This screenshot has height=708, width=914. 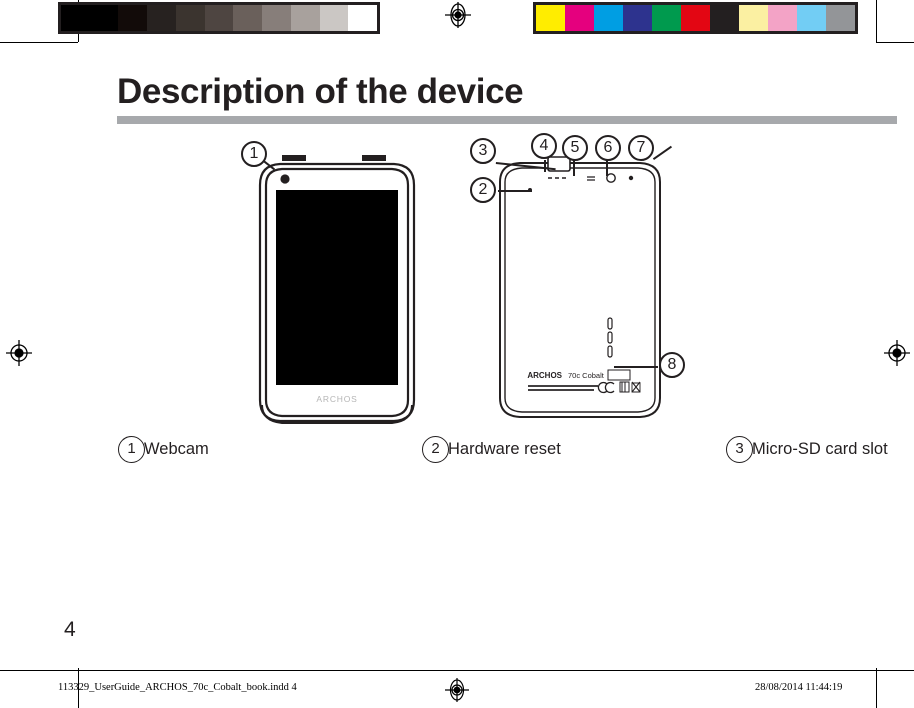 I want to click on front-brand-logo: ARCHOS, so click(x=336, y=399).